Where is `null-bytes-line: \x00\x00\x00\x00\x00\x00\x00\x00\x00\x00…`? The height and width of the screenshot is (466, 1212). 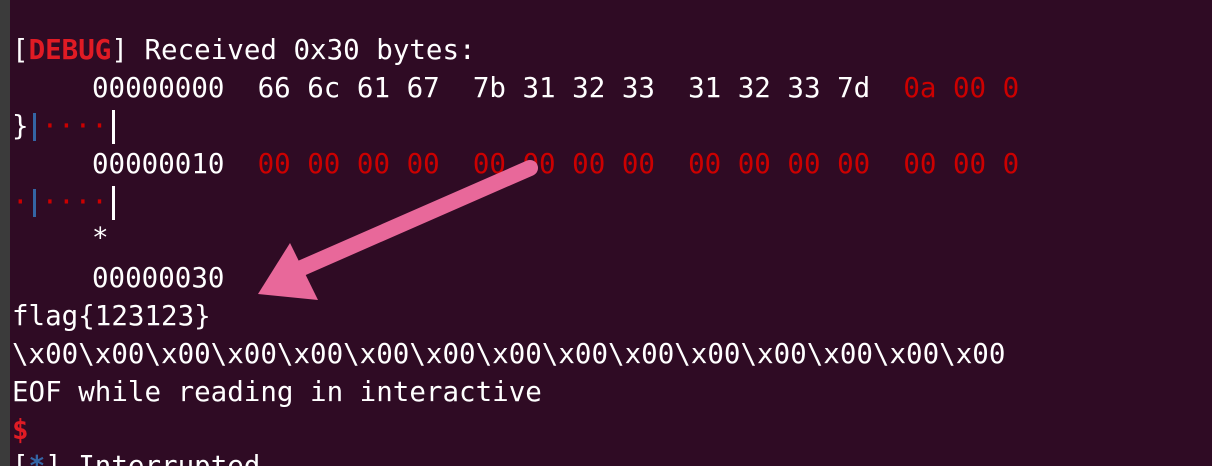
null-bytes-line: \x00\x00\x00\x00\x00\x00\x00\x00\x00\x00… is located at coordinates (509, 354).